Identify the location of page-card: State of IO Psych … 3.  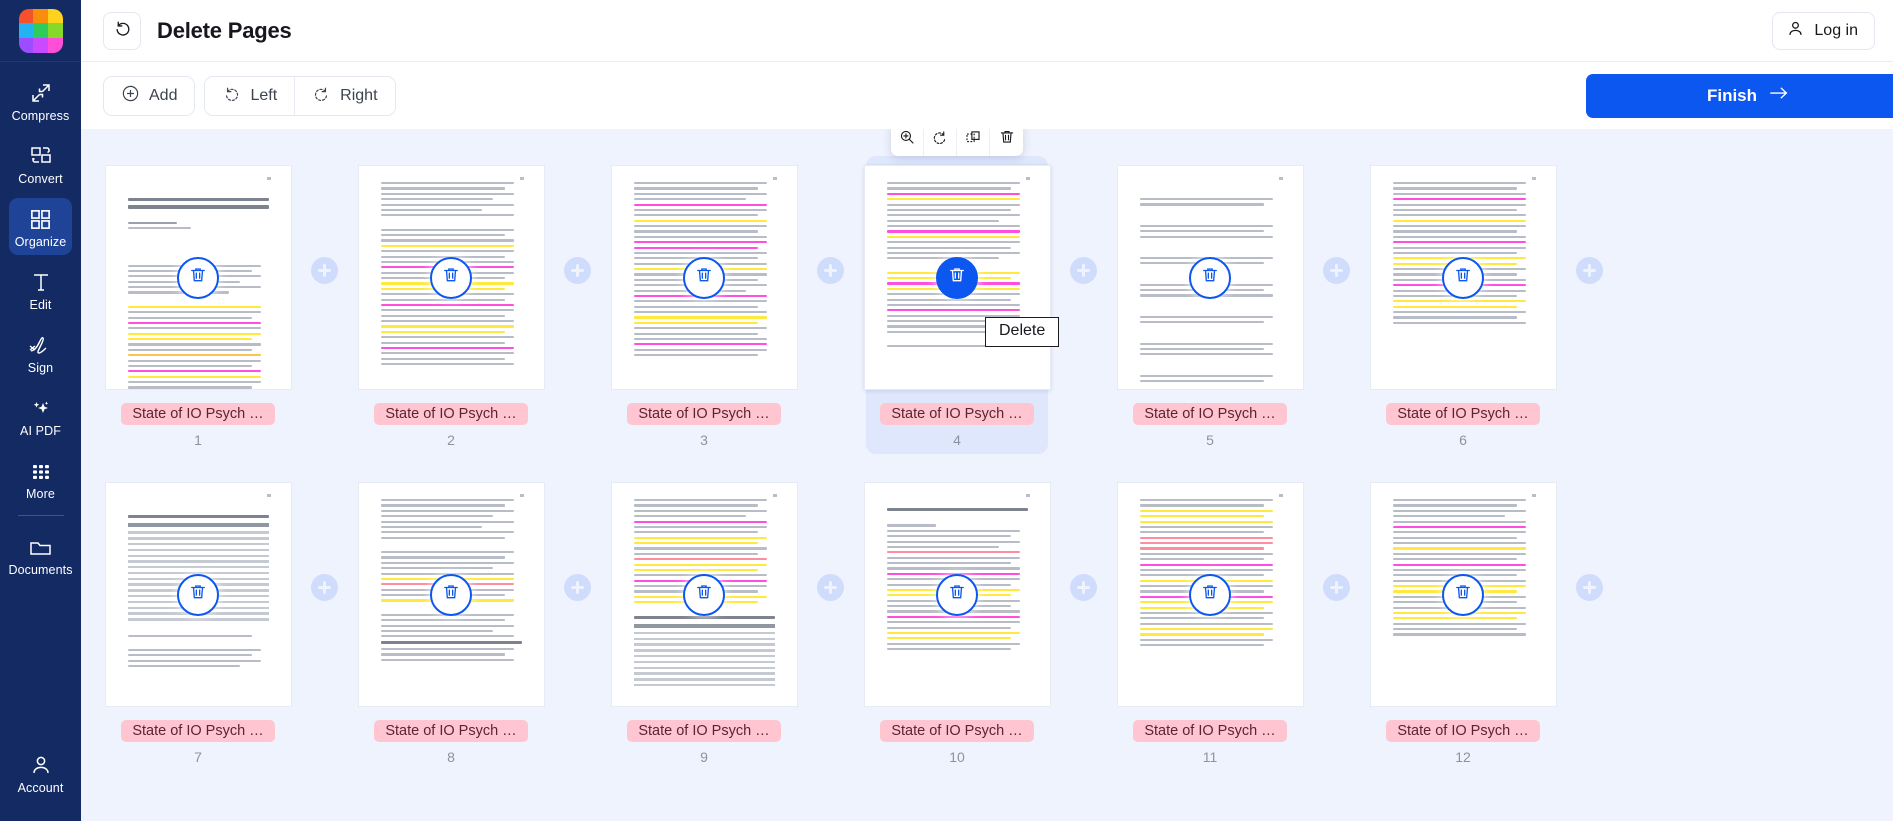
(704, 305).